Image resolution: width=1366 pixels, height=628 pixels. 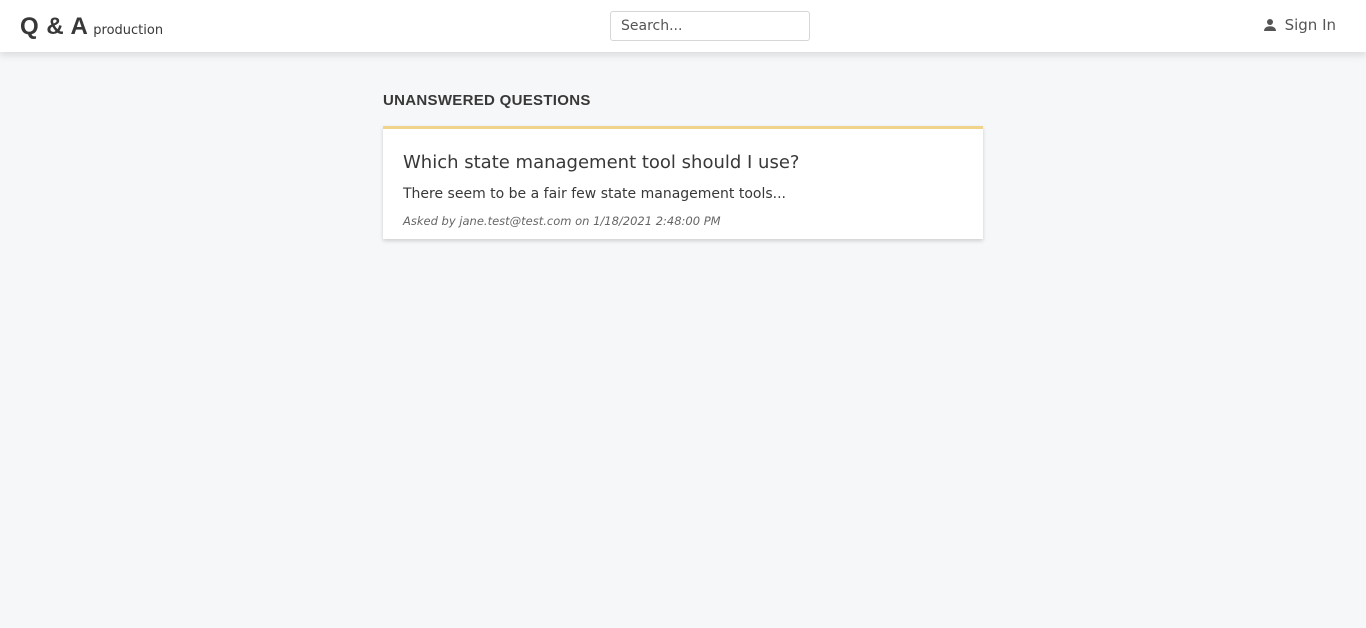 I want to click on sign-in-button: Sign In, so click(x=1299, y=25).